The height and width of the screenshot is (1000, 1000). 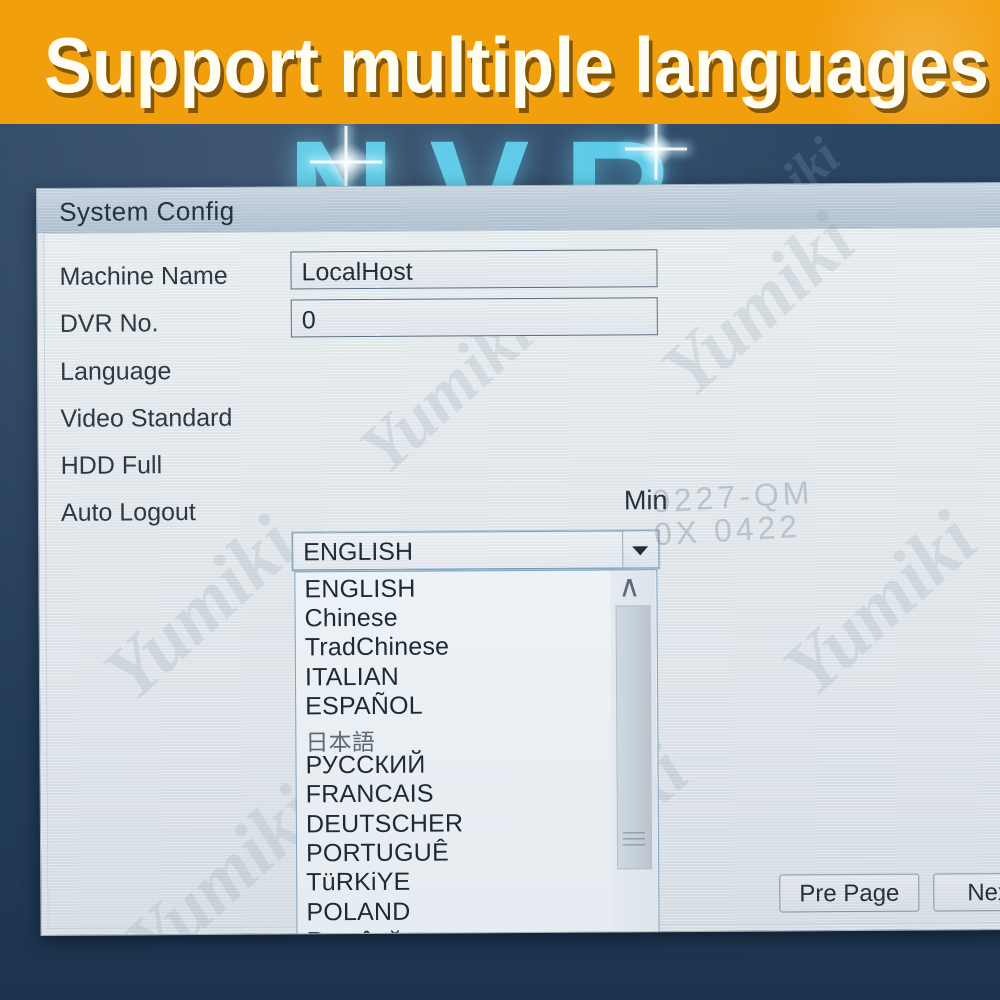 What do you see at coordinates (109, 323) in the screenshot?
I see `field-label-dvr-no: DVR No.` at bounding box center [109, 323].